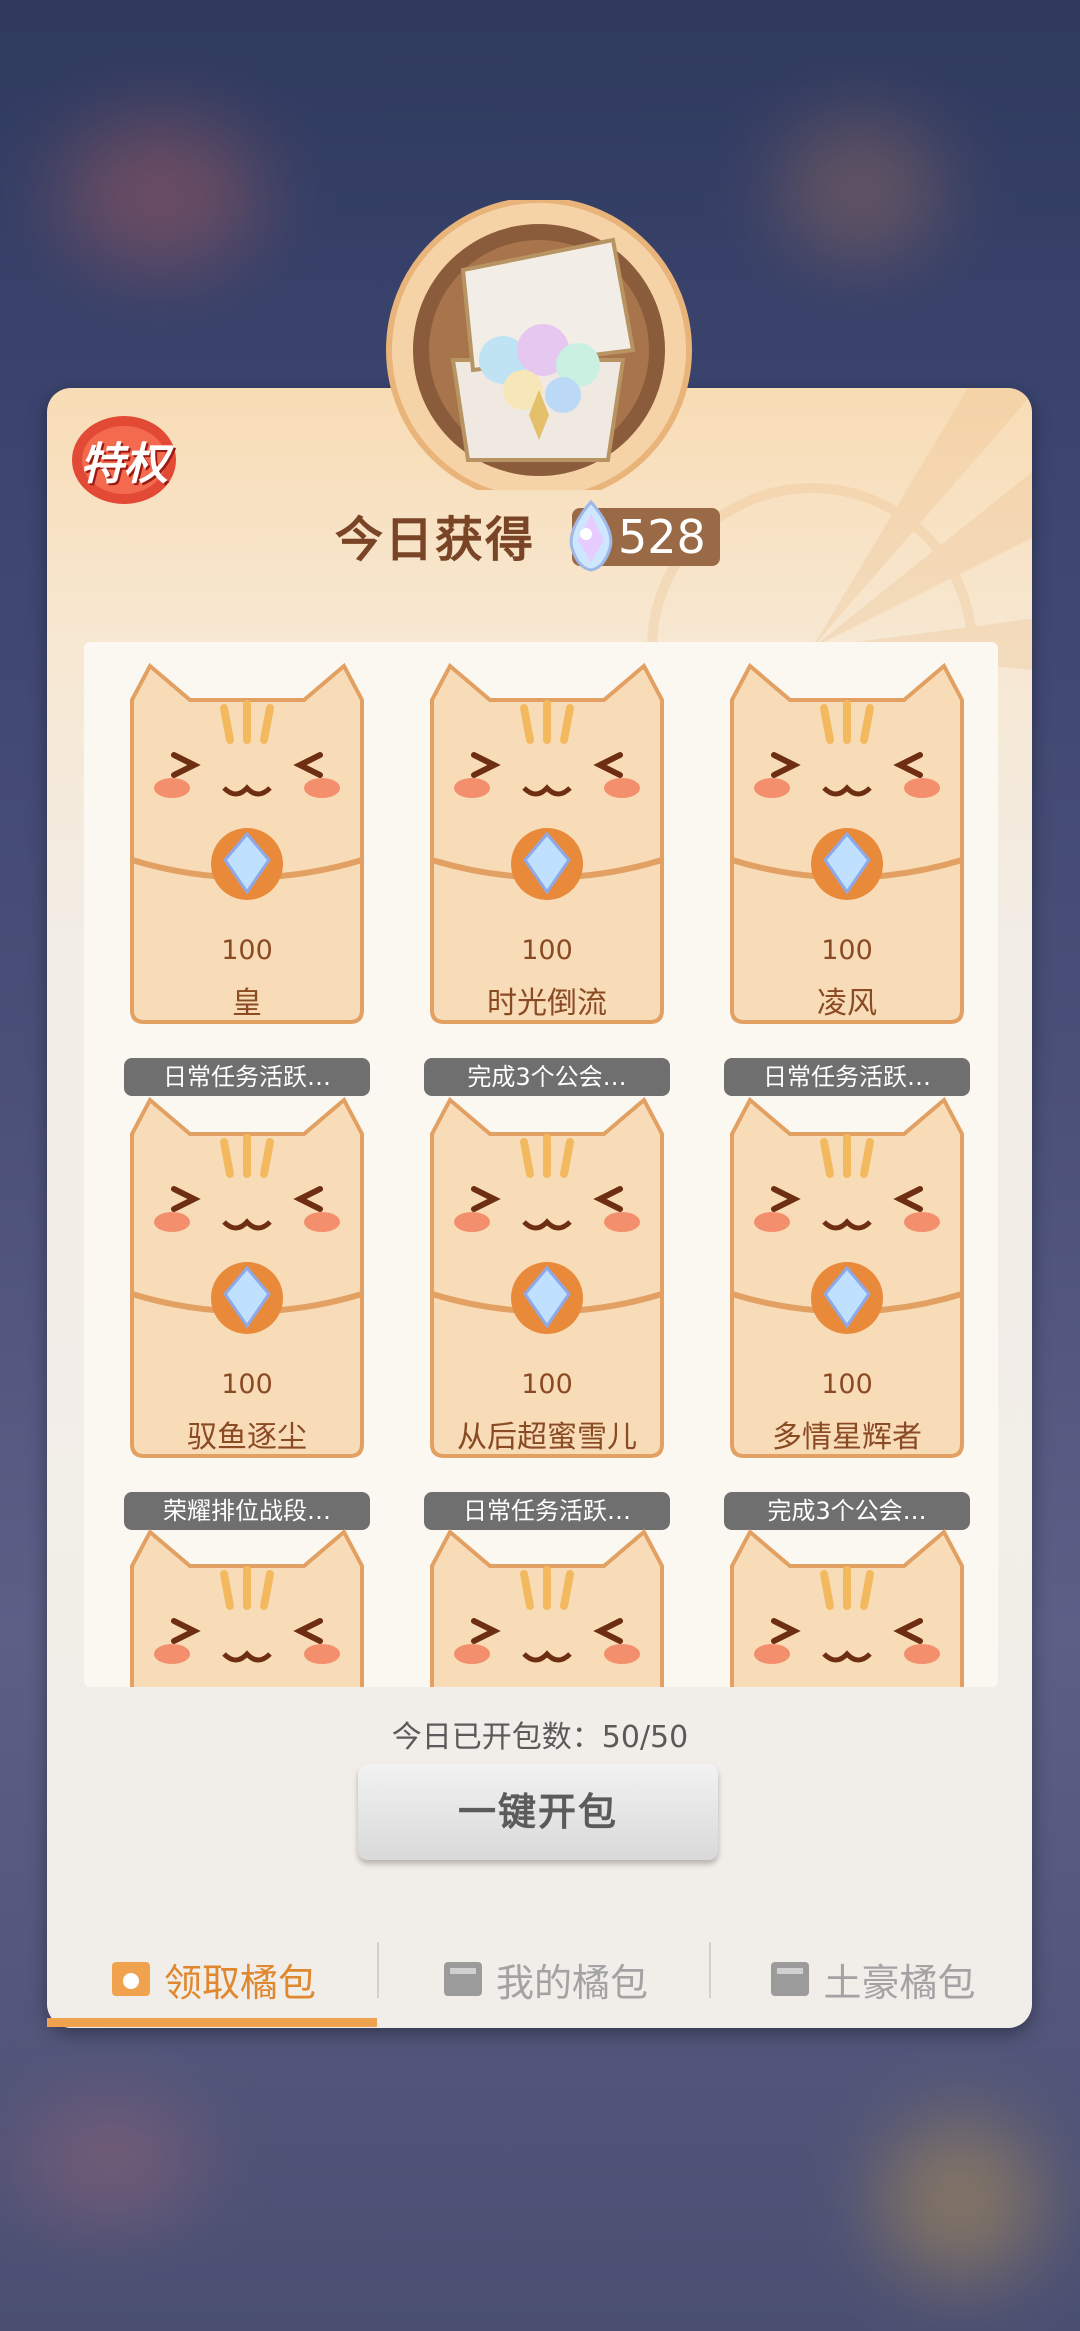 This screenshot has width=1080, height=2331. I want to click on tab-bar: 领取橘包 我的橘包 土豪橘包, so click(539, 1979).